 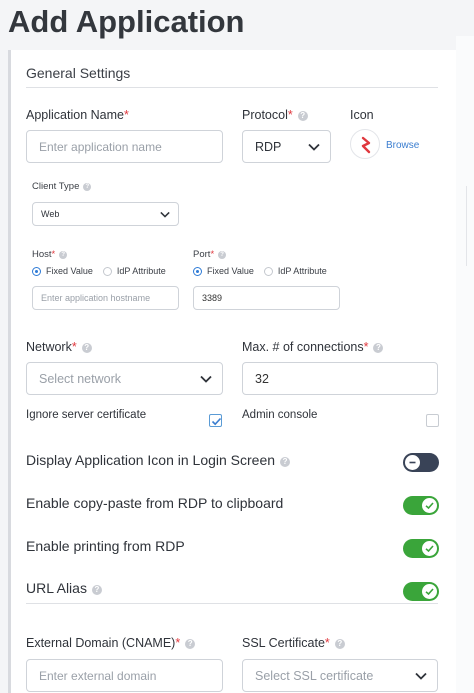 What do you see at coordinates (197, 271) in the screenshot?
I see `port-fixed-radio` at bounding box center [197, 271].